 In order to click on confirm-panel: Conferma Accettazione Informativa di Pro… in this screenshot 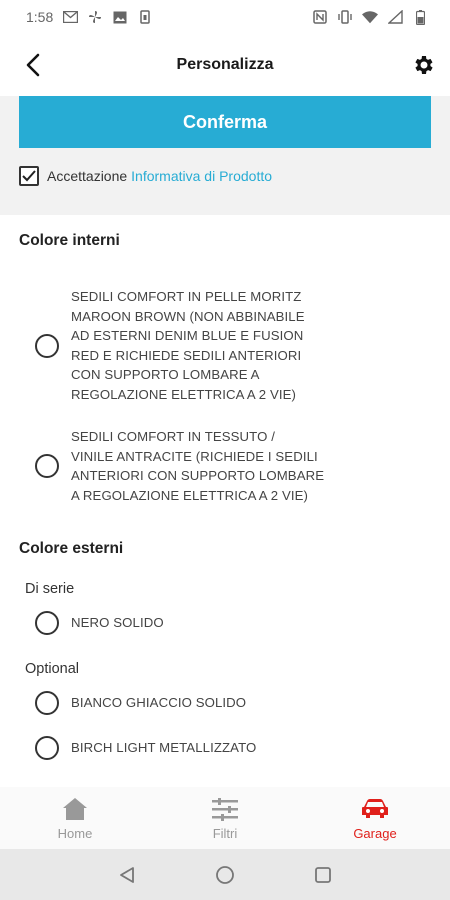, I will do `click(225, 155)`.